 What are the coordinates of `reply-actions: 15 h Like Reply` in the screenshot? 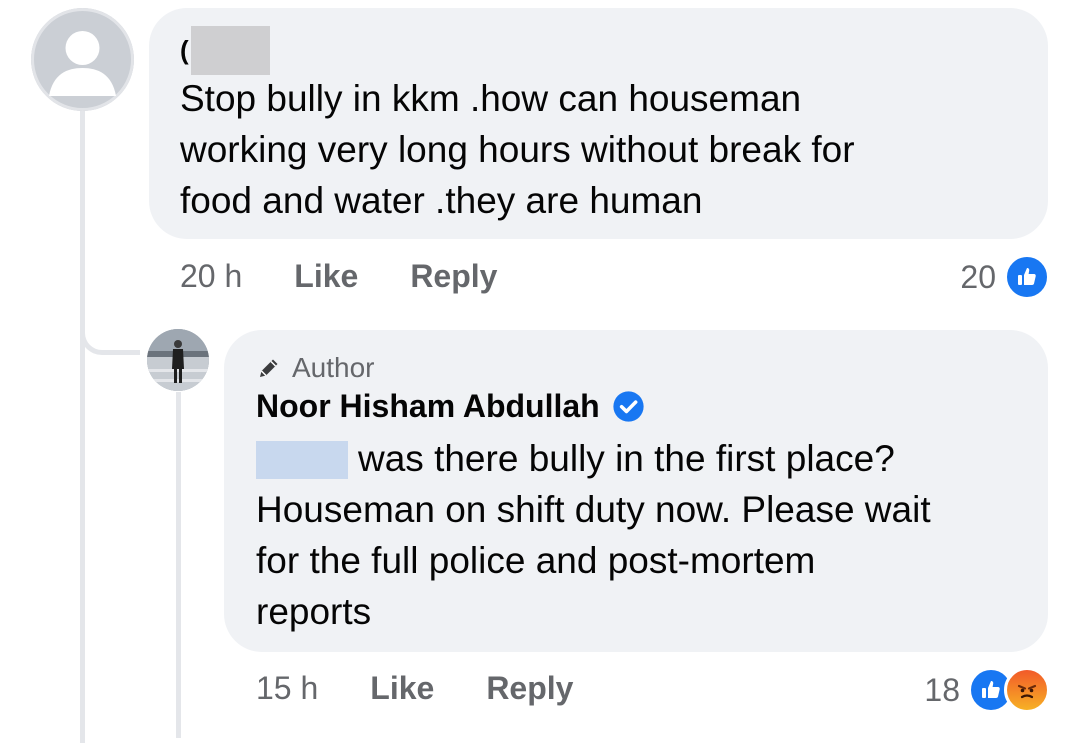 It's located at (440, 688).